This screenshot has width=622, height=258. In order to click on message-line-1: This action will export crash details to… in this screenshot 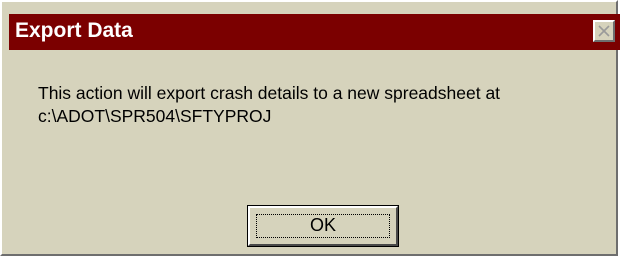, I will do `click(269, 93)`.